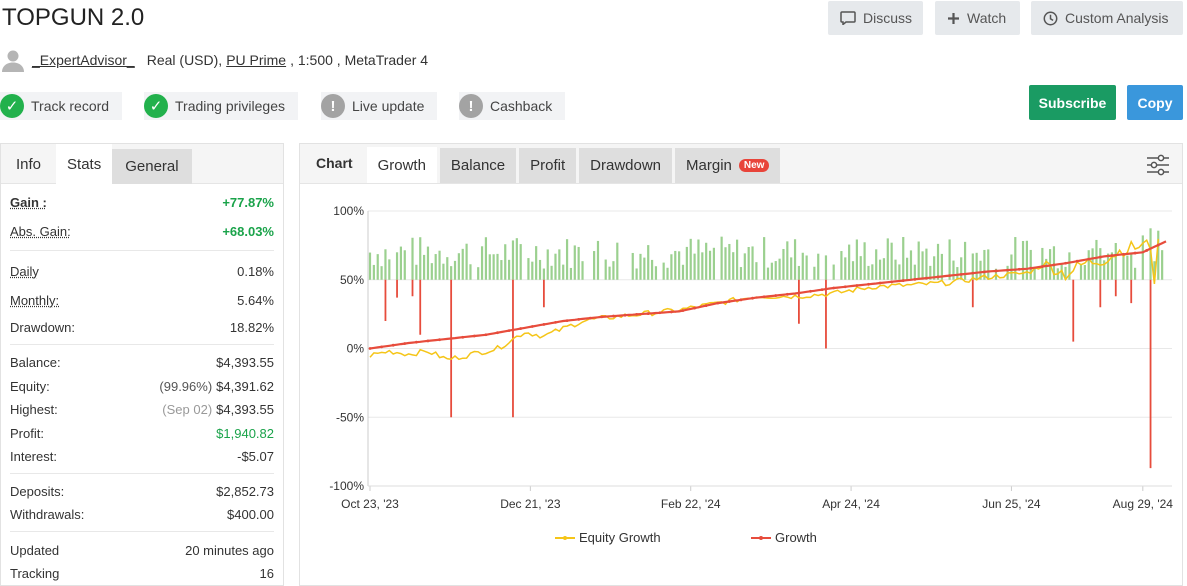 This screenshot has width=1187, height=586. What do you see at coordinates (186, 386) in the screenshot?
I see `equity-percent: (99.96%)` at bounding box center [186, 386].